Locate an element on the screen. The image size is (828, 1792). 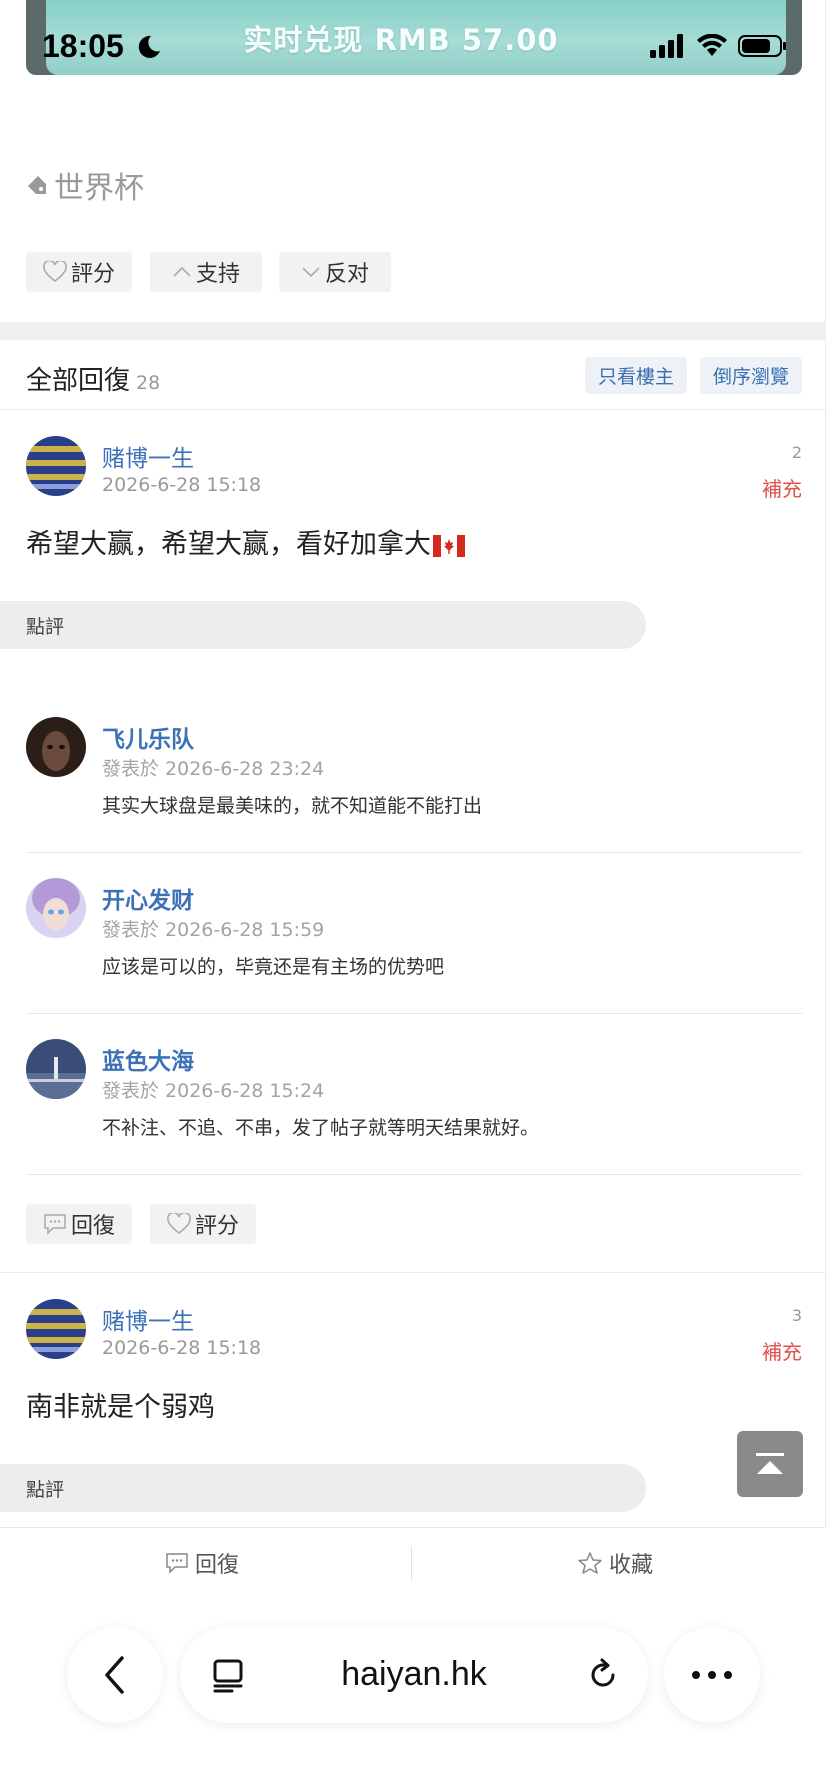
back-to-top-button is located at coordinates (770, 1464).